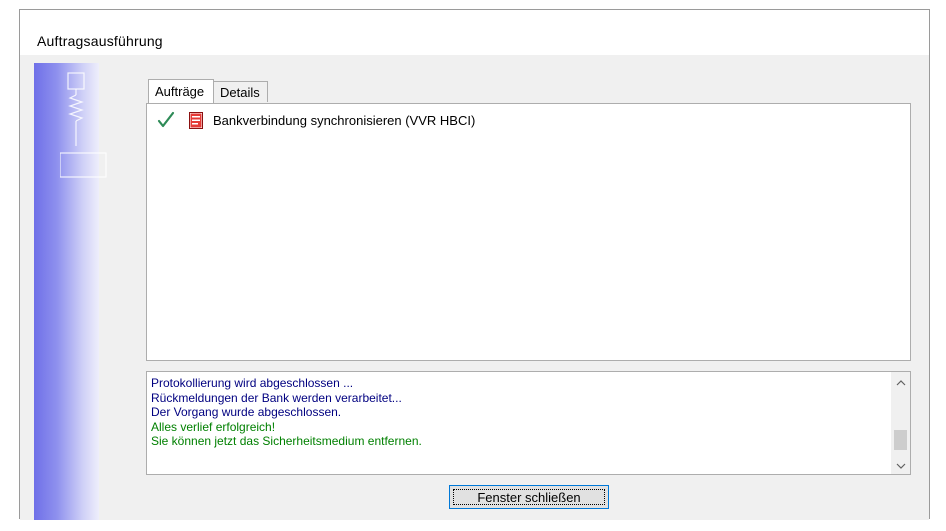  I want to click on side-banner, so click(70, 291).